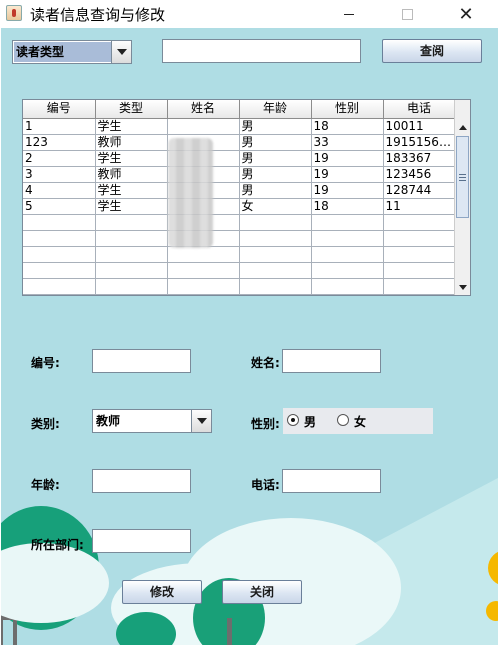  I want to click on department-label: 所在部门:, so click(57, 545).